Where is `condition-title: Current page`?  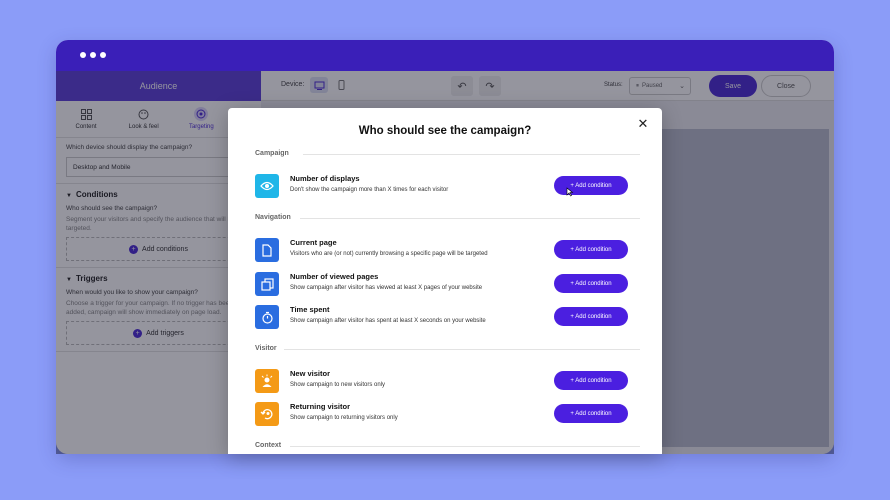 condition-title: Current page is located at coordinates (313, 242).